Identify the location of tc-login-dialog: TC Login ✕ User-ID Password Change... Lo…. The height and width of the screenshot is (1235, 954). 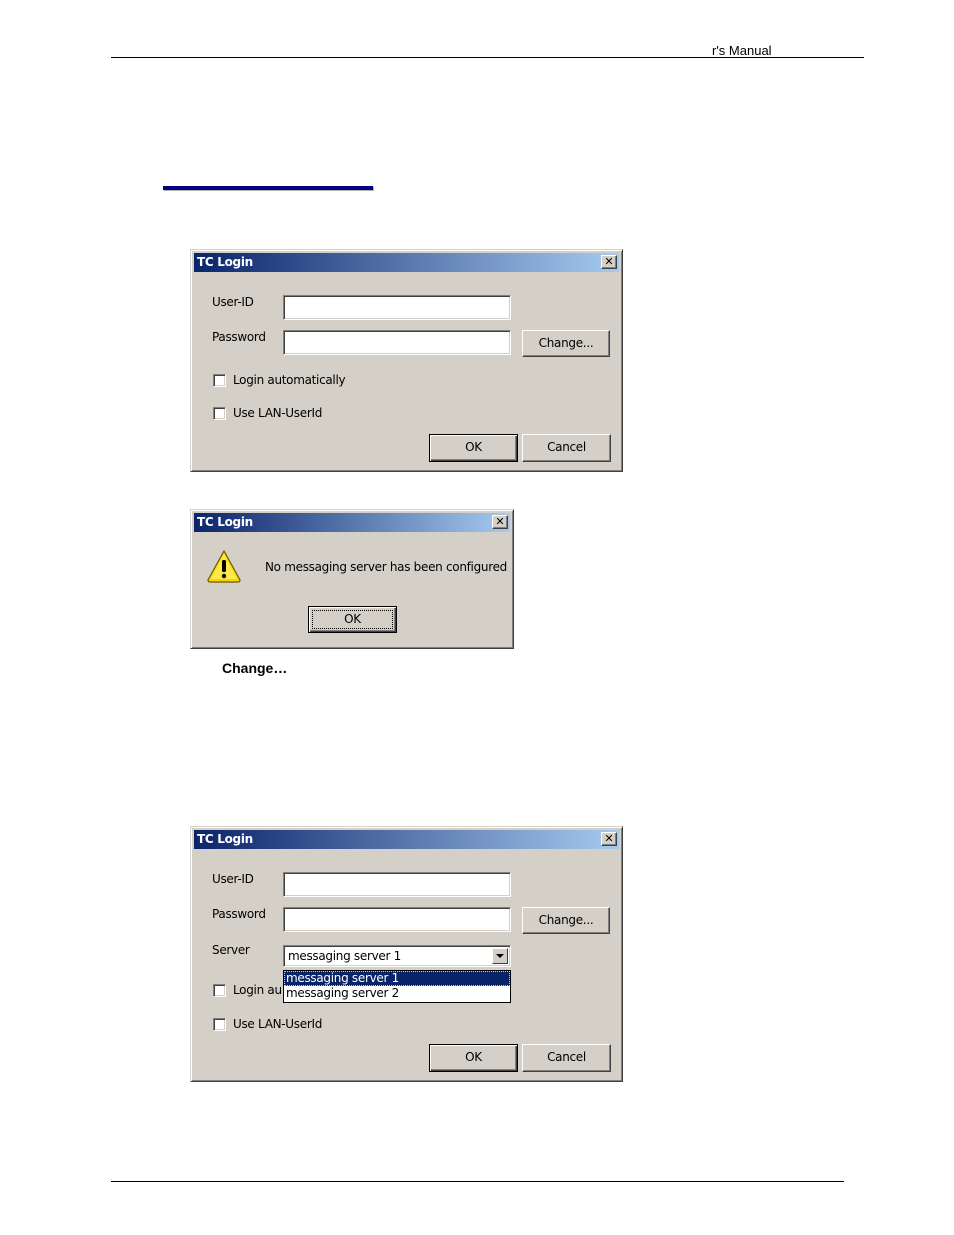
(406, 360).